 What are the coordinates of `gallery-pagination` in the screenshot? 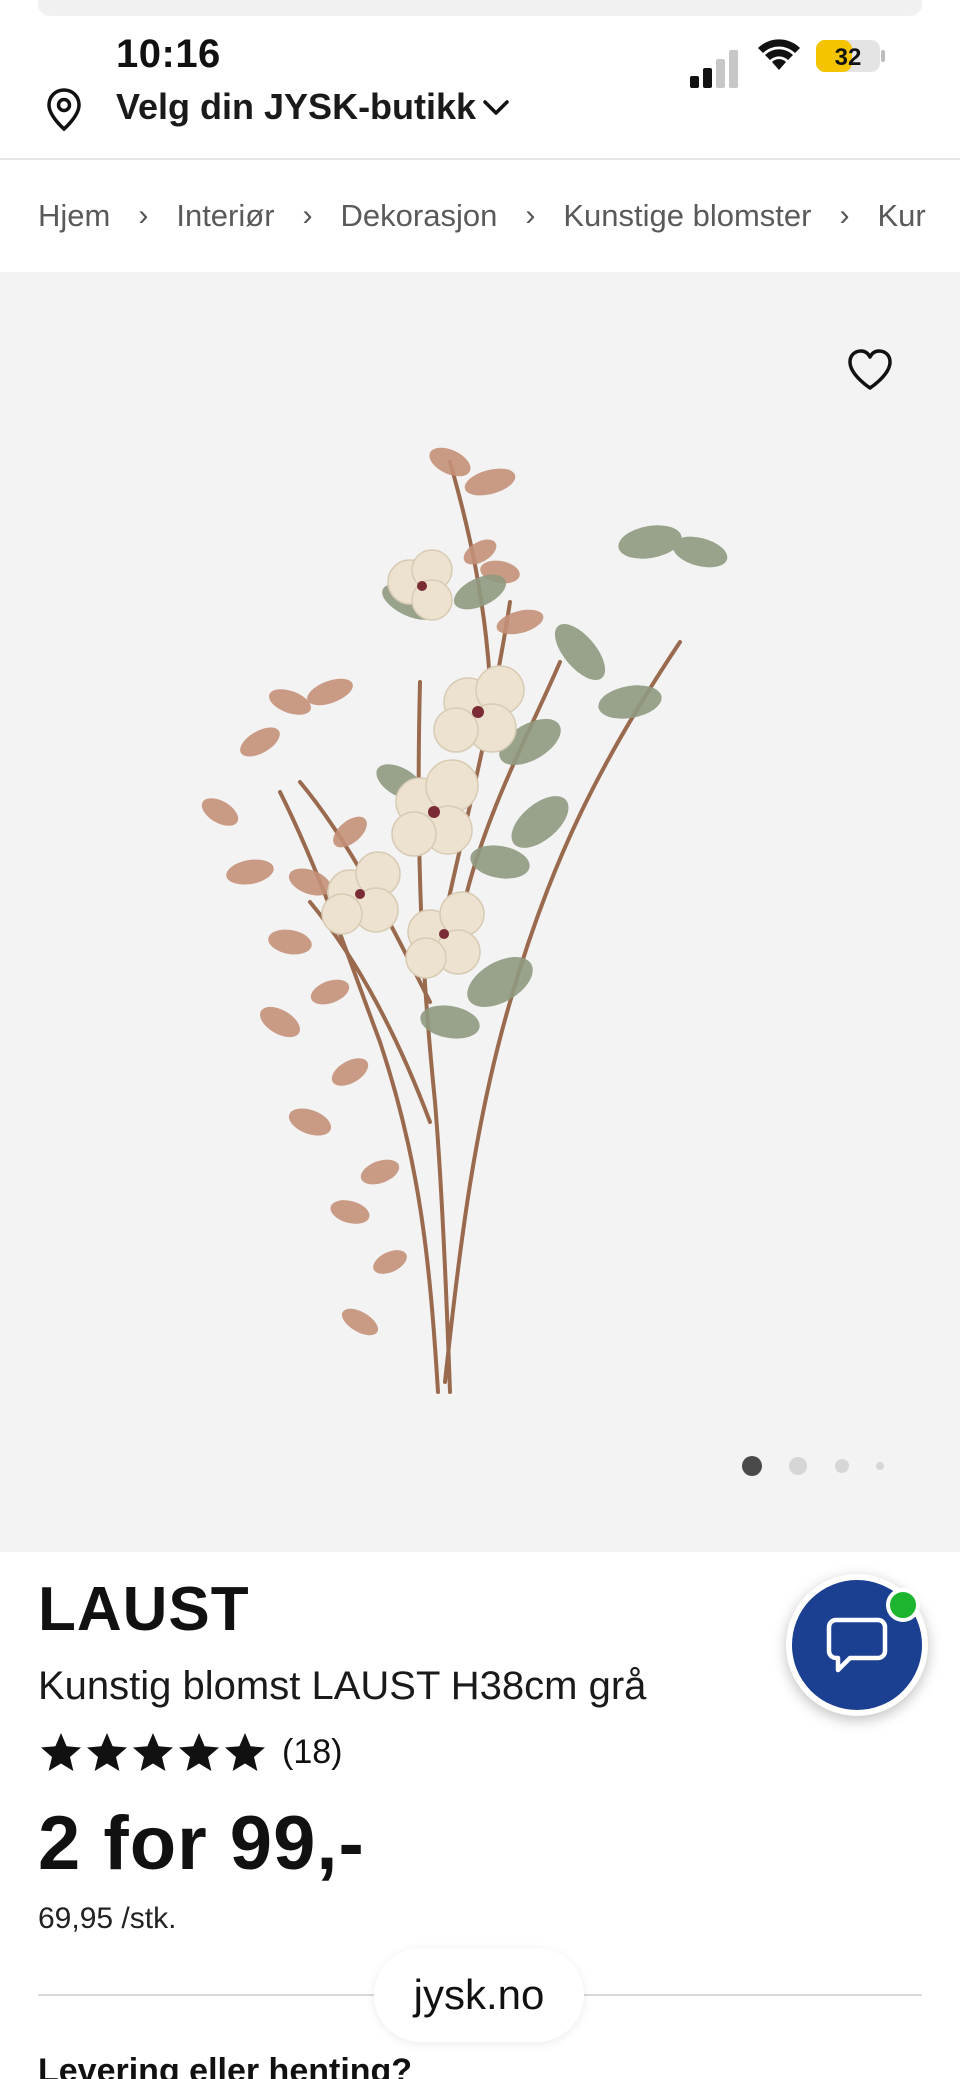 It's located at (815, 1467).